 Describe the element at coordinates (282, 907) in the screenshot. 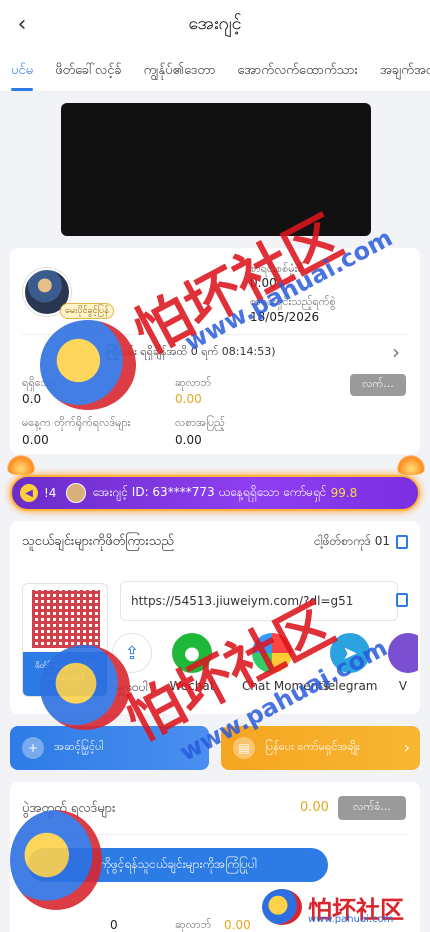

I see `logo-fish-icon` at that location.